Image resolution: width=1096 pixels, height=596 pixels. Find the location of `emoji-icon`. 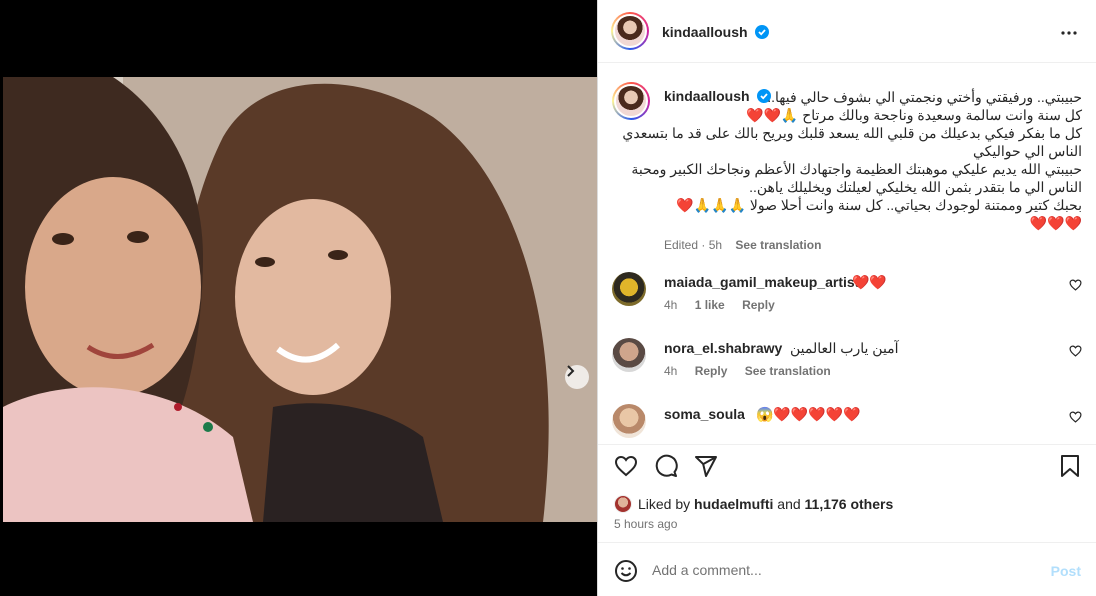

emoji-icon is located at coordinates (626, 571).